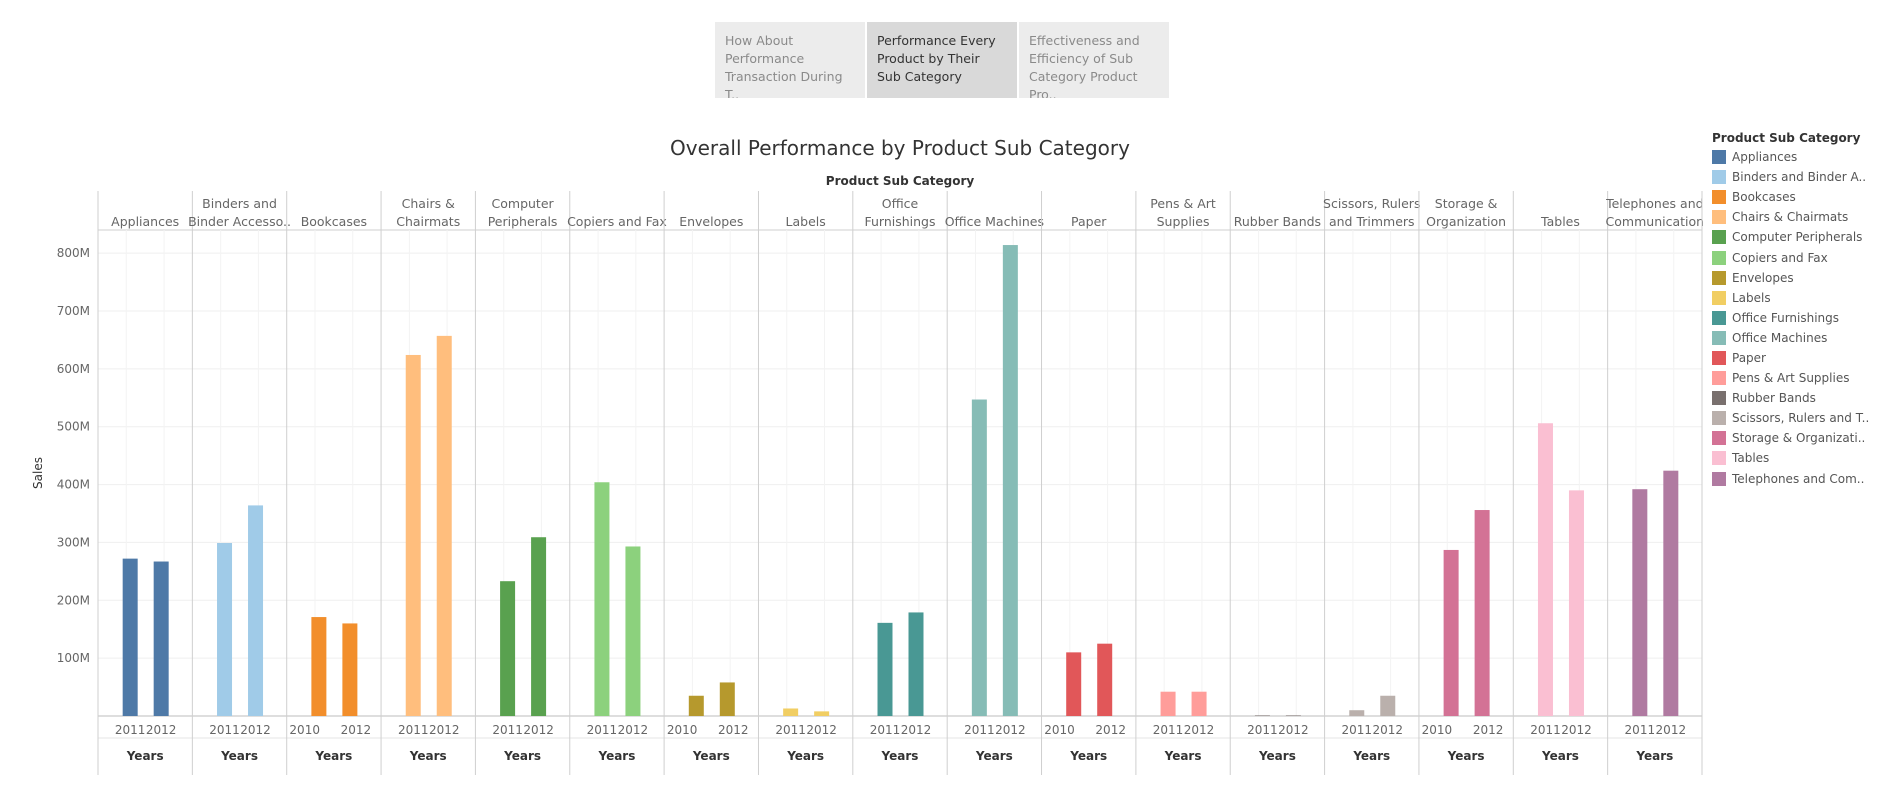 The image size is (1880, 790). Describe the element at coordinates (73, 485) in the screenshot. I see `y-tick-label: 400M` at that location.